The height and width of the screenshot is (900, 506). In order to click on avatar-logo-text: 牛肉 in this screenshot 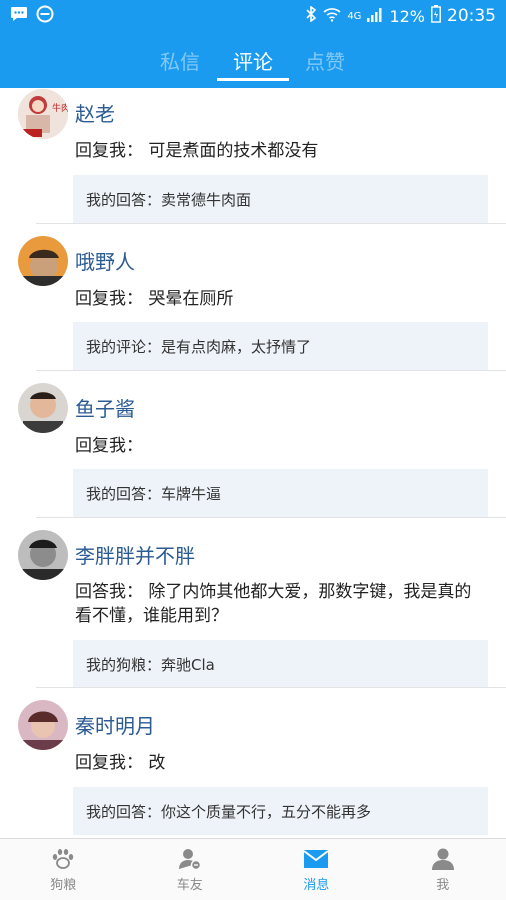, I will do `click(60, 108)`.